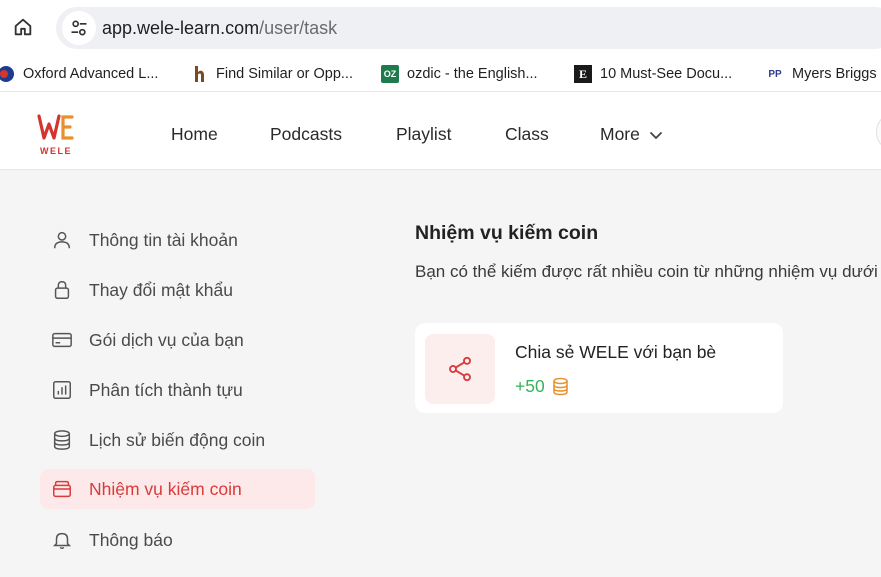  I want to click on coins-icon, so click(62, 440).